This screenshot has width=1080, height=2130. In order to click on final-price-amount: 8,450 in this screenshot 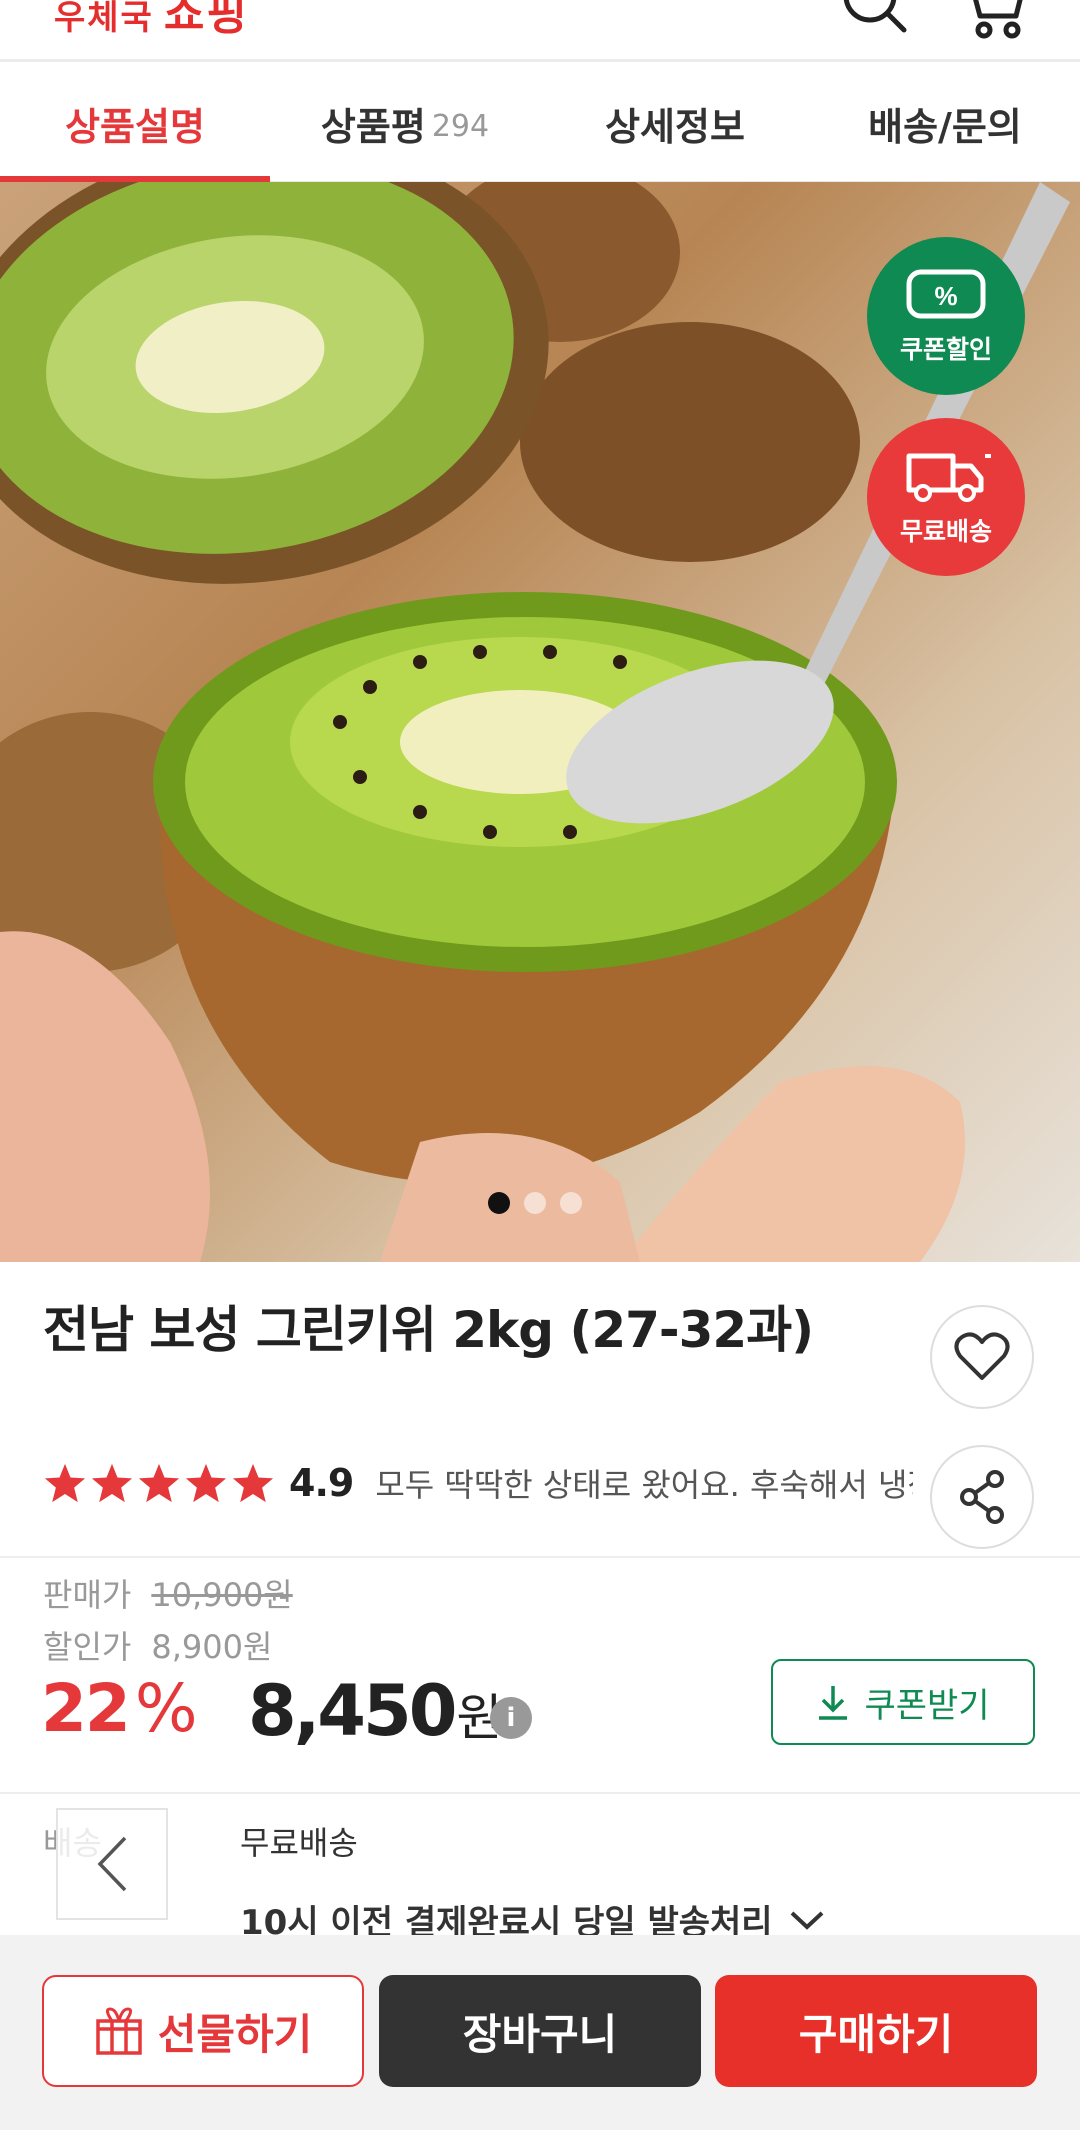, I will do `click(352, 1711)`.